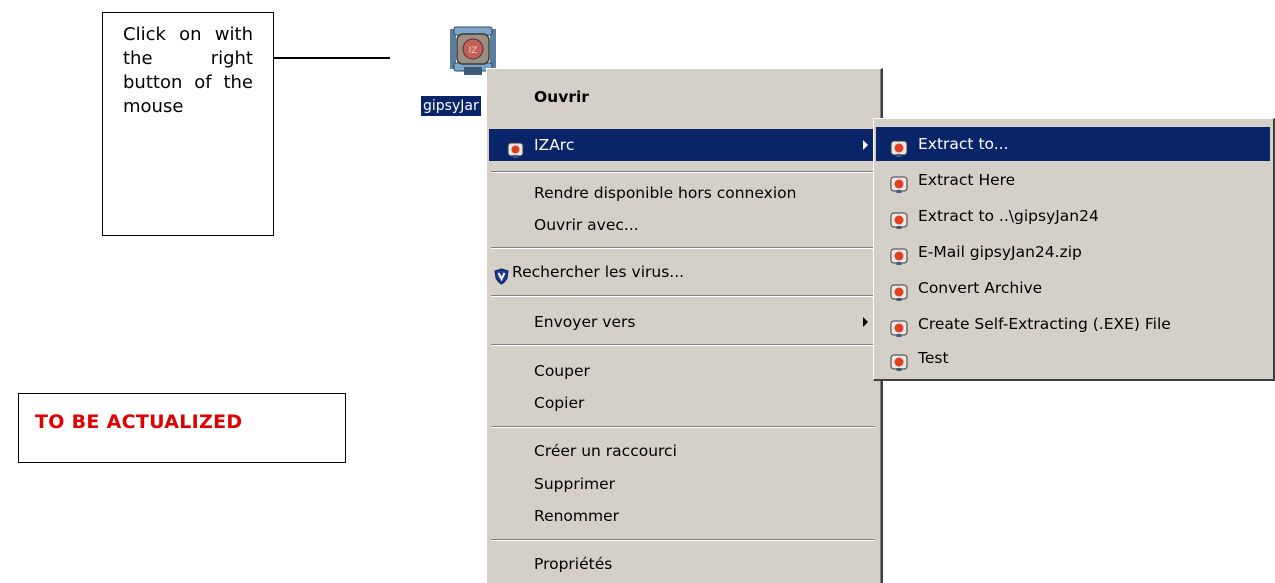 Image resolution: width=1275 pixels, height=583 pixels. Describe the element at coordinates (1073, 324) in the screenshot. I see `submenu-item-create-sfx: Create Self-Extracting (.EXE) File` at that location.